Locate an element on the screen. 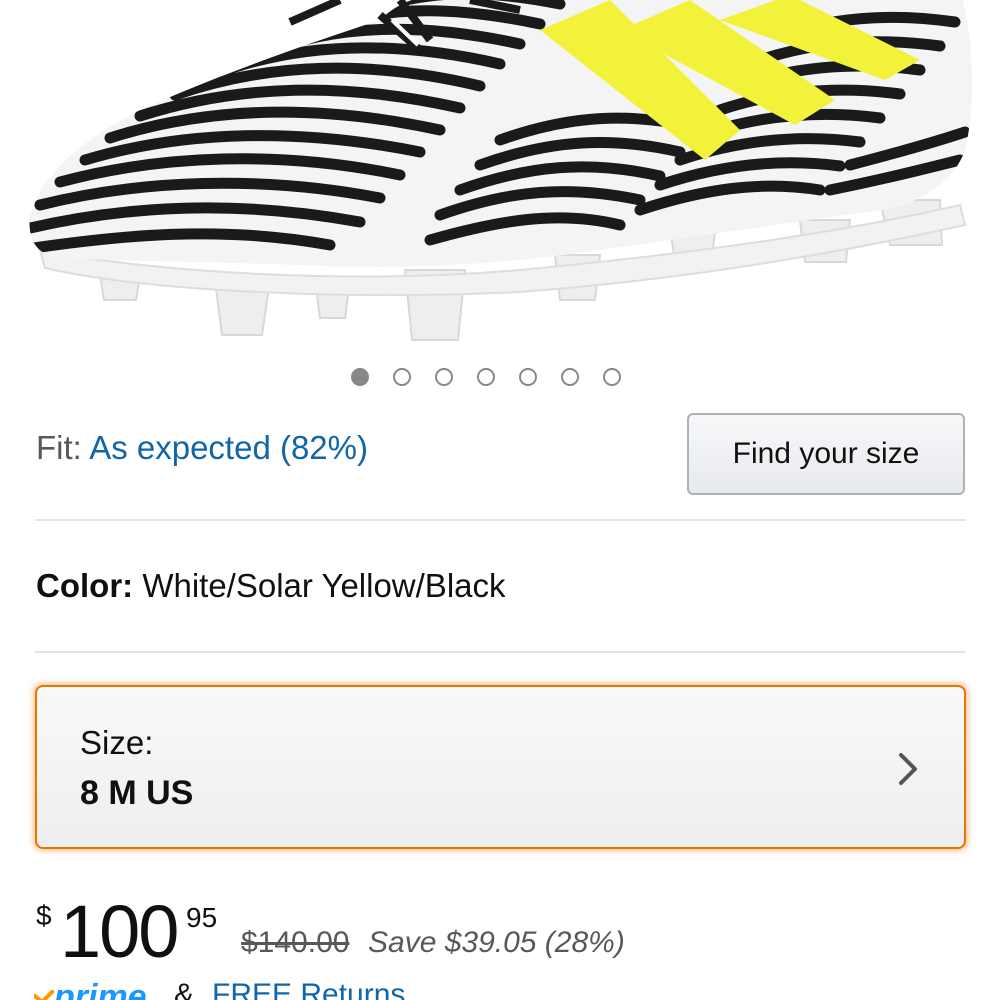  prime-logo: prime is located at coordinates (100, 989).